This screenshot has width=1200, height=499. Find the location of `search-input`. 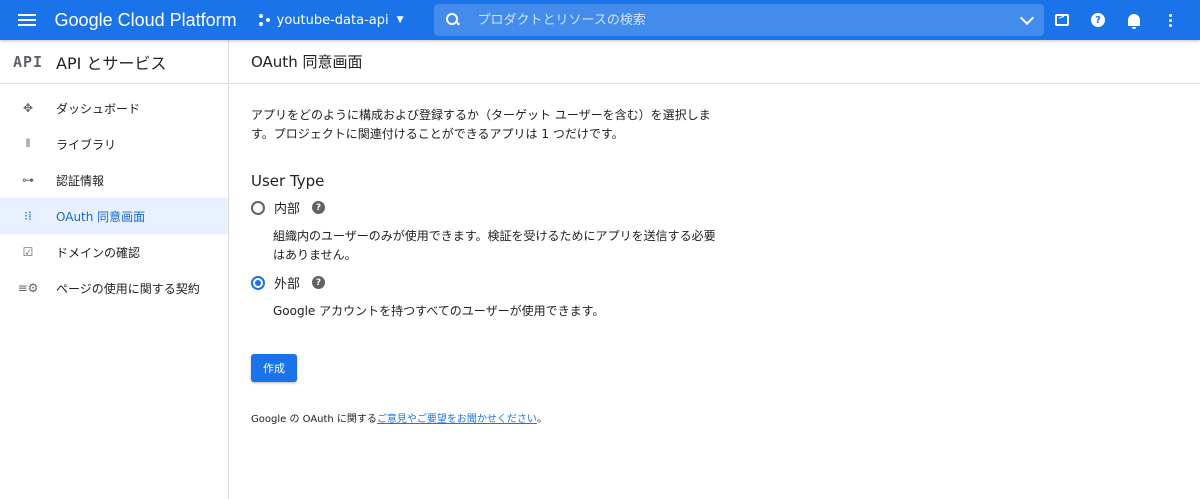

search-input is located at coordinates (749, 20).